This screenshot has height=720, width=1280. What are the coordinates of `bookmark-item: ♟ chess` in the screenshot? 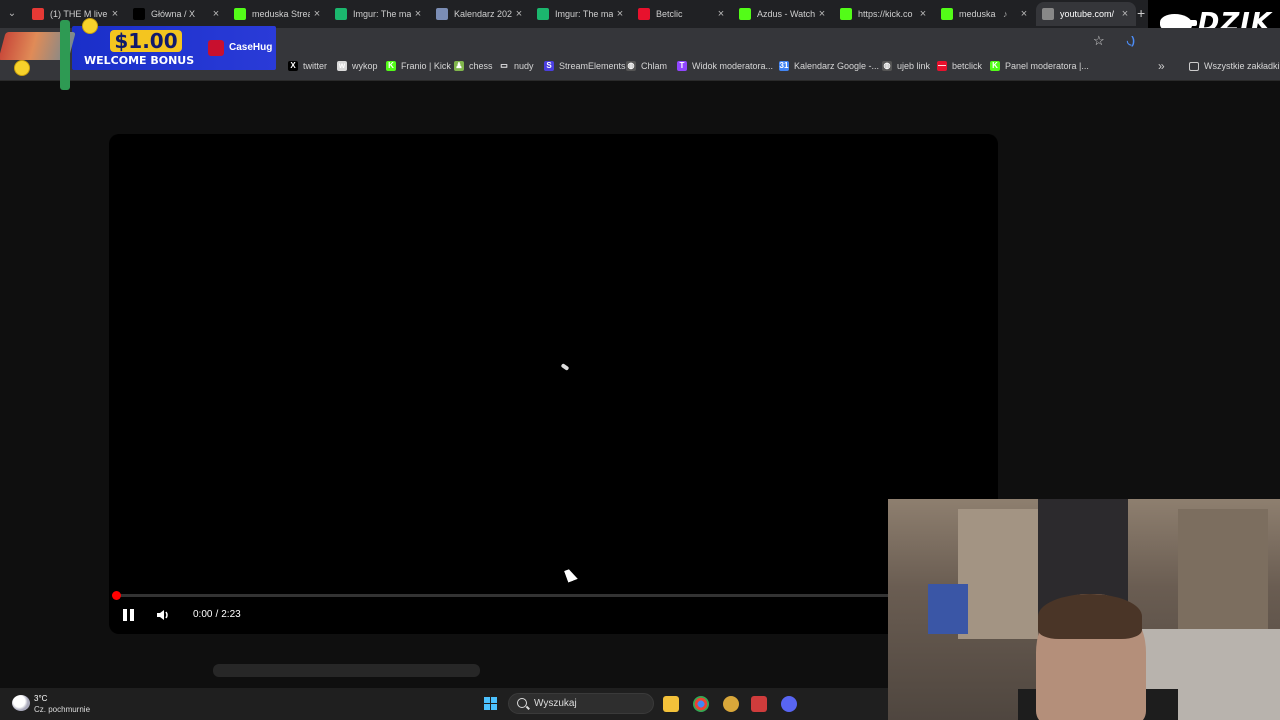 It's located at (473, 66).